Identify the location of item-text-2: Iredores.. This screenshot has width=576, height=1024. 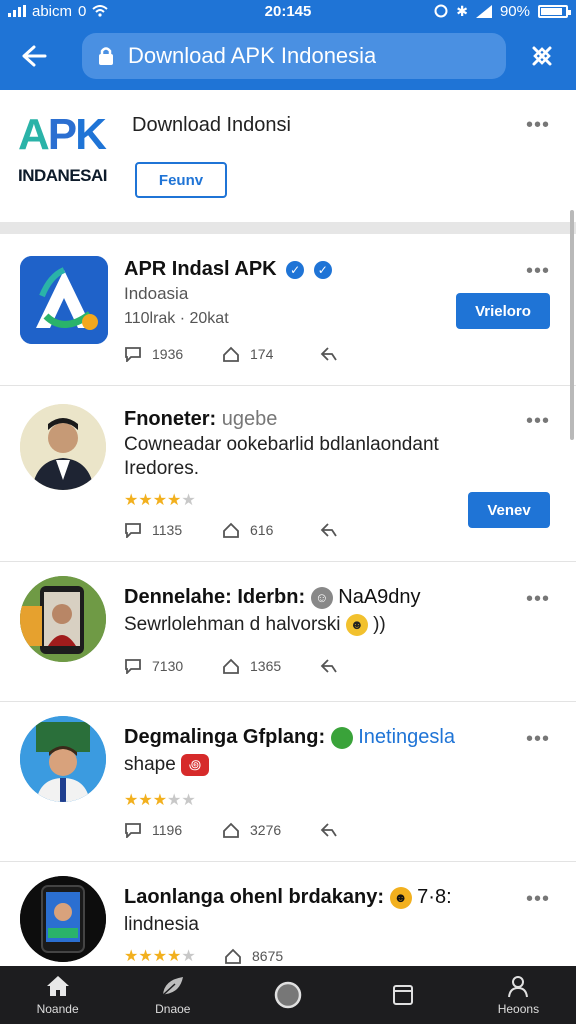
(161, 468).